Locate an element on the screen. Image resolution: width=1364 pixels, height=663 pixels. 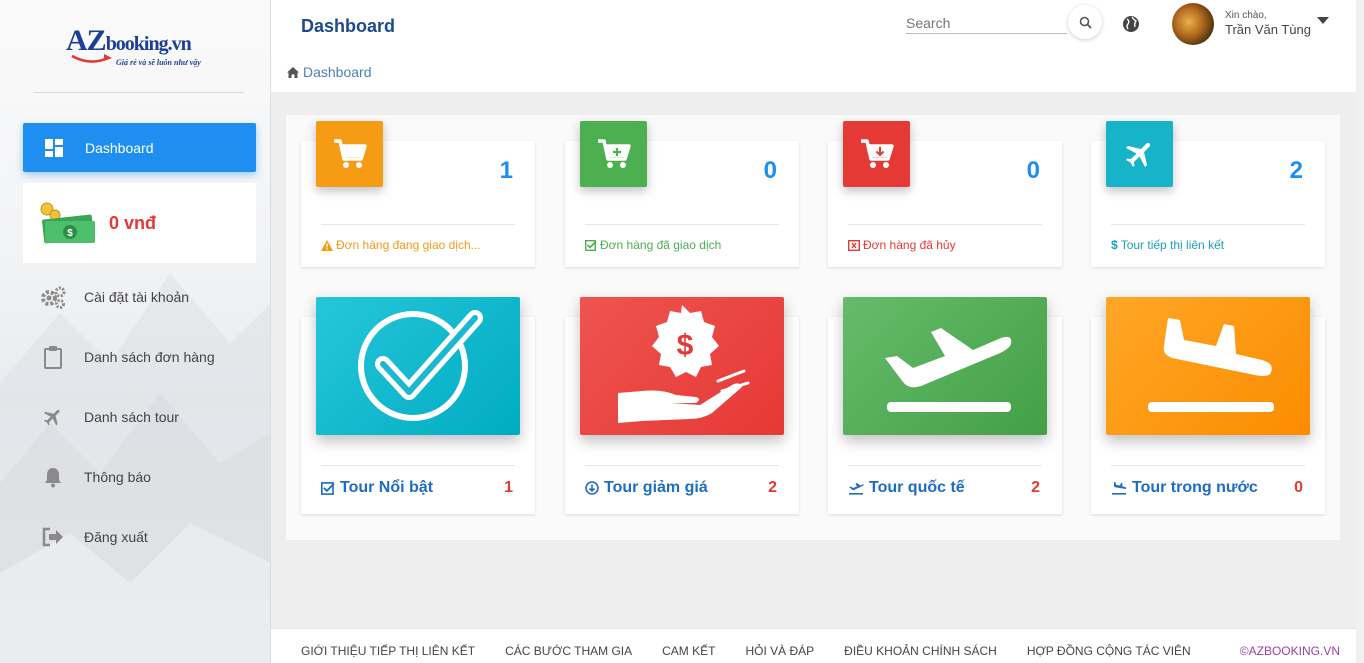
avatar is located at coordinates (1193, 24).